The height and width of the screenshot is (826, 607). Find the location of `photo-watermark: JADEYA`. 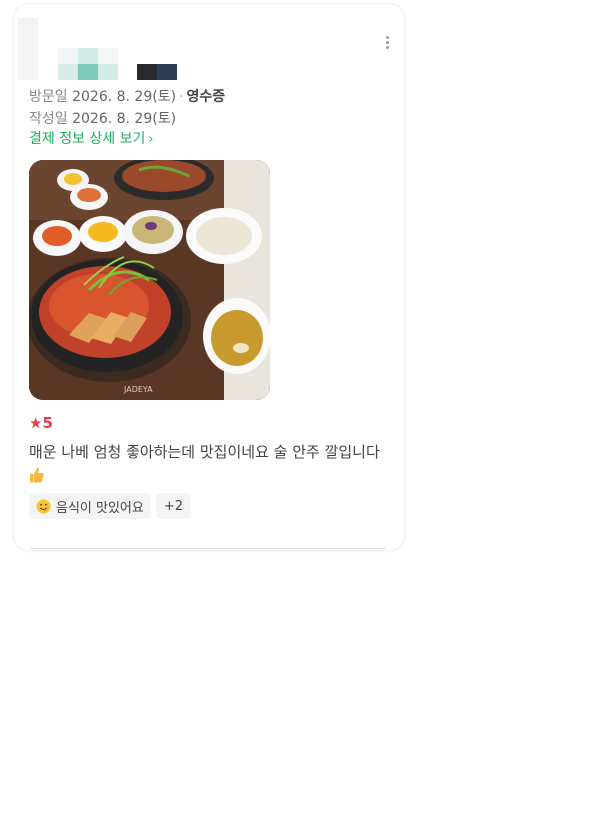

photo-watermark: JADEYA is located at coordinates (138, 389).